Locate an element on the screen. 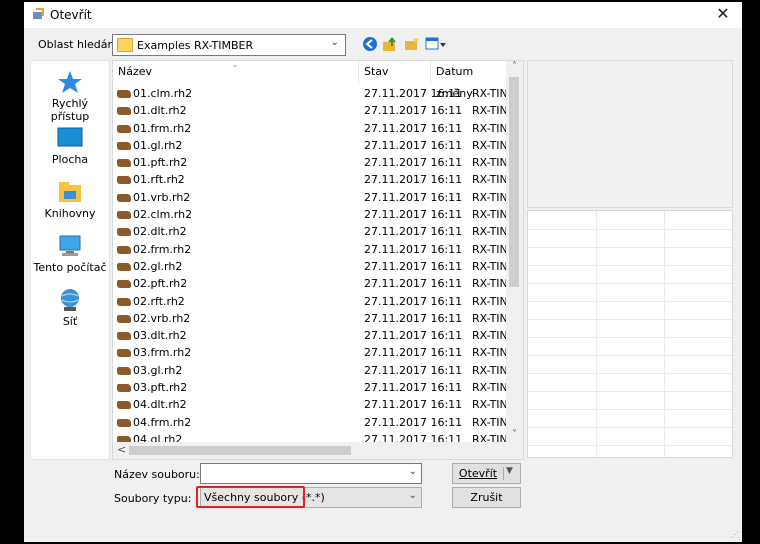 Image resolution: width=760 pixels, height=544 pixels. file-name-cell: 02.clm.rh2 is located at coordinates (154, 214).